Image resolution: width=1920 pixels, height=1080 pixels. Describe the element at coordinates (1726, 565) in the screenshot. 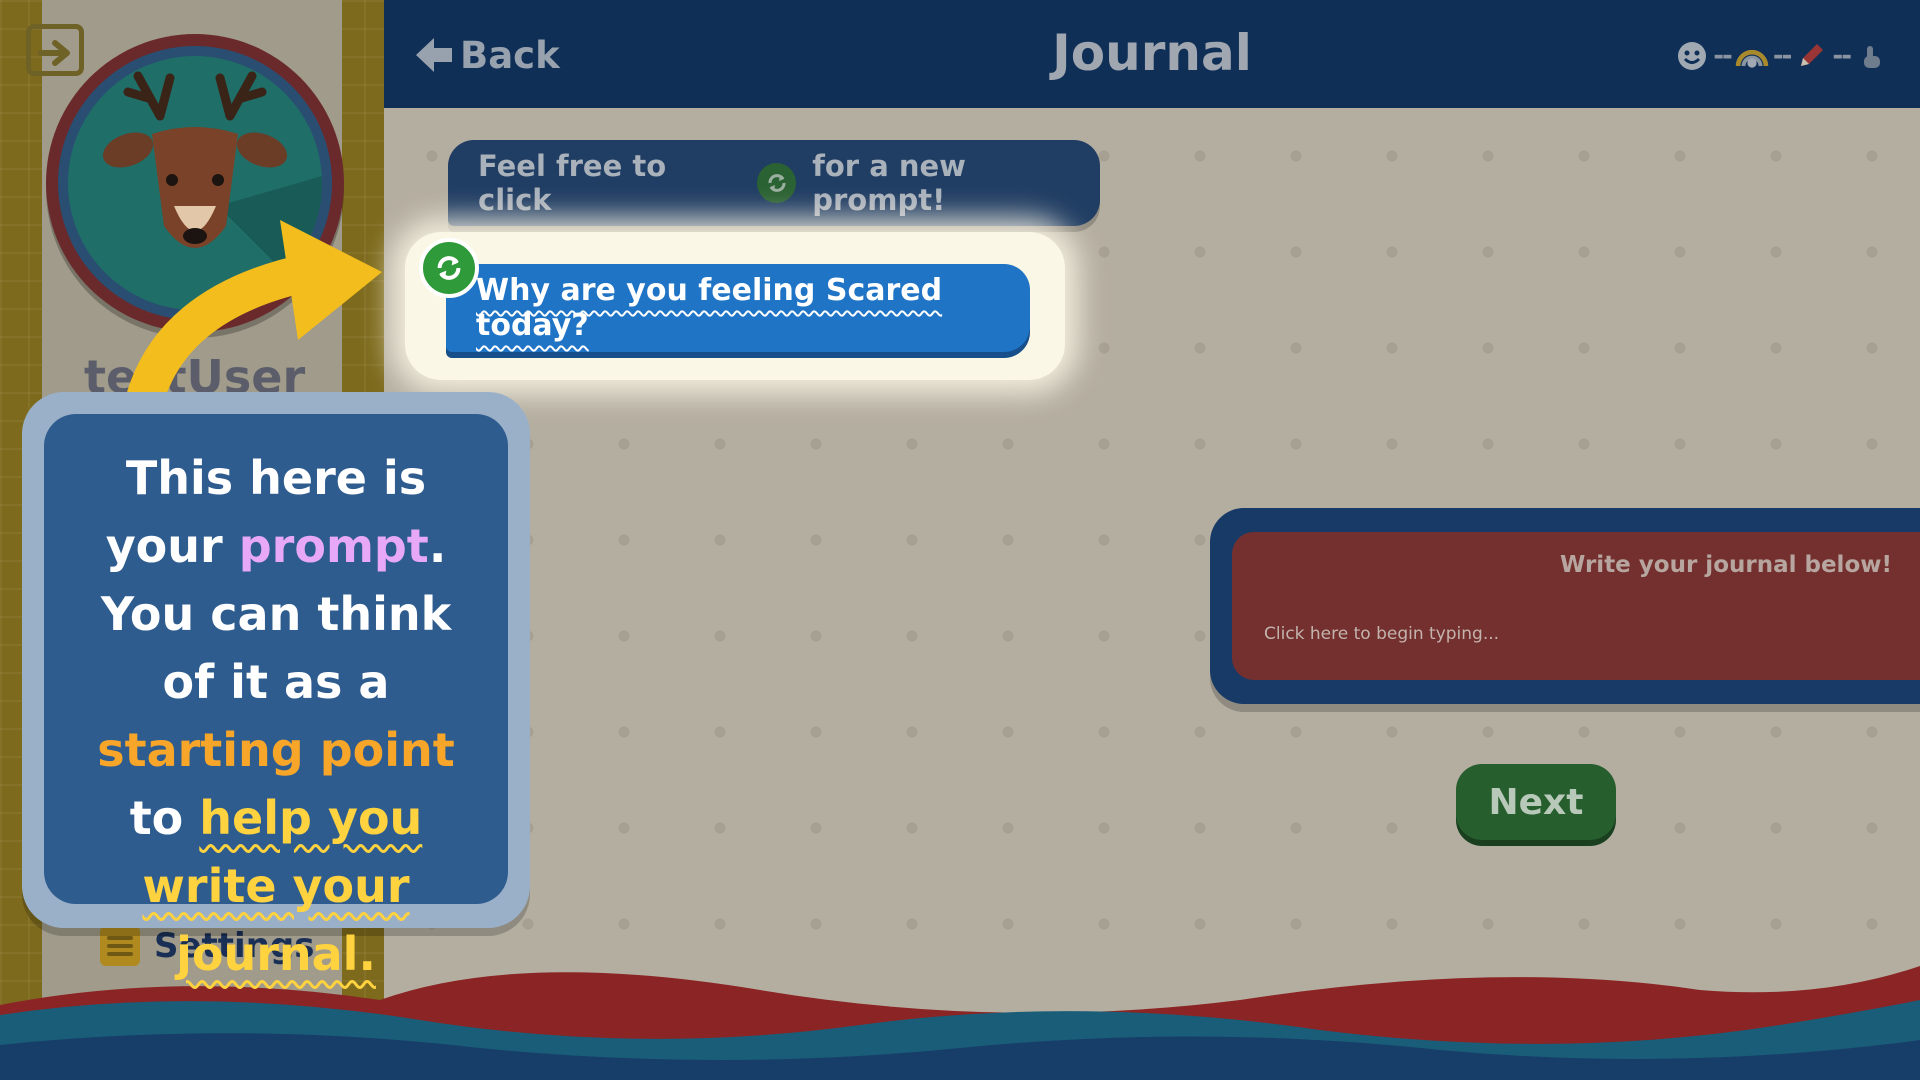

I see `journal-heading: Write your journal below!` at that location.